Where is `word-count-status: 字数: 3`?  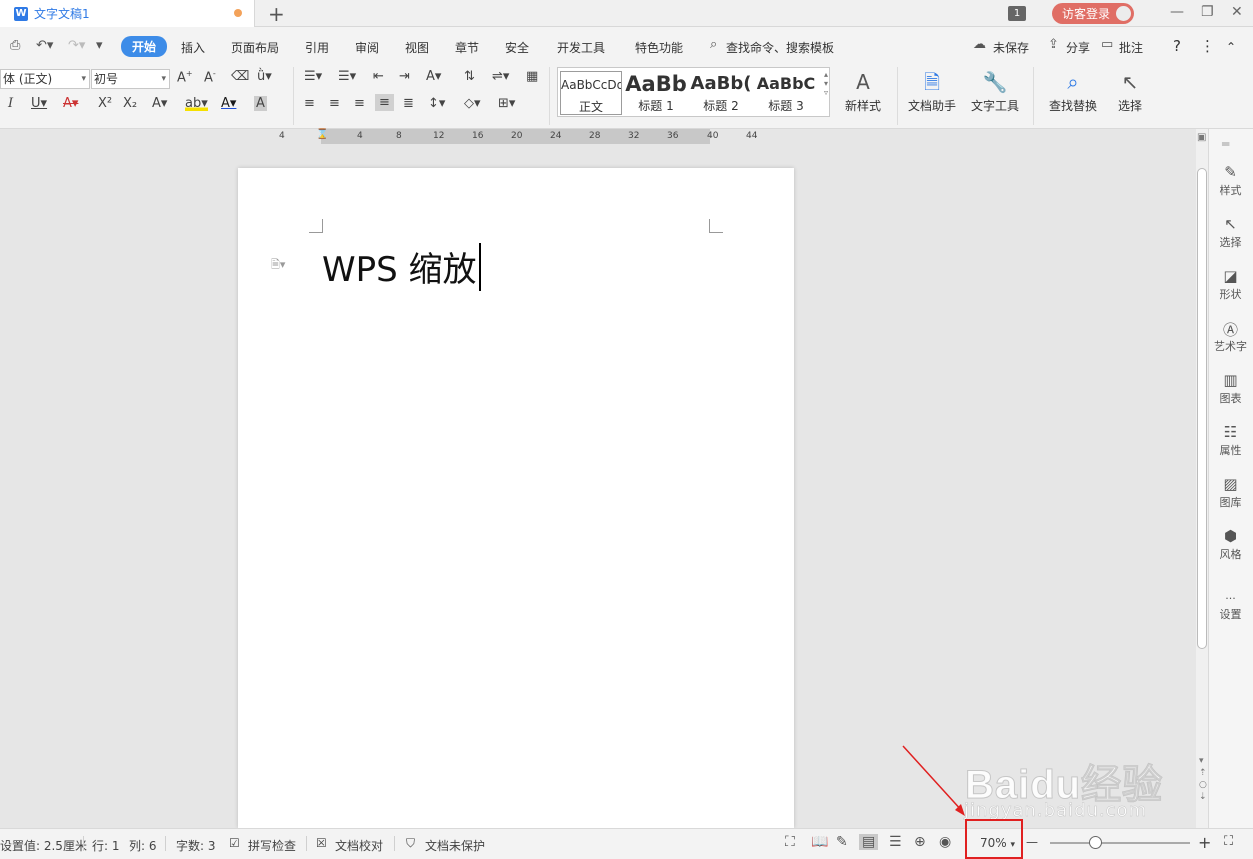 word-count-status: 字数: 3 is located at coordinates (196, 845).